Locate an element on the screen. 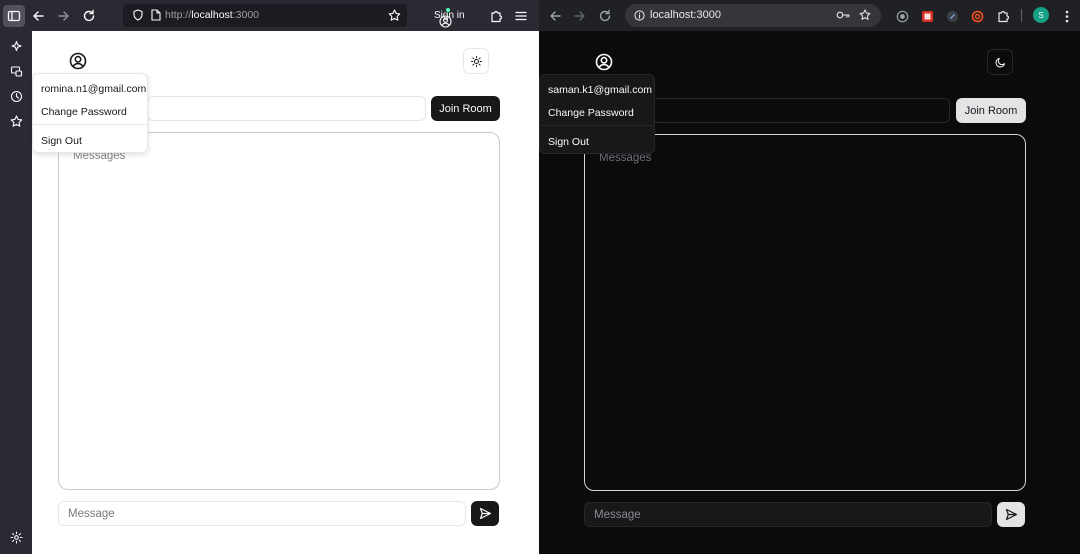  account-icon is located at coordinates (445, 21).